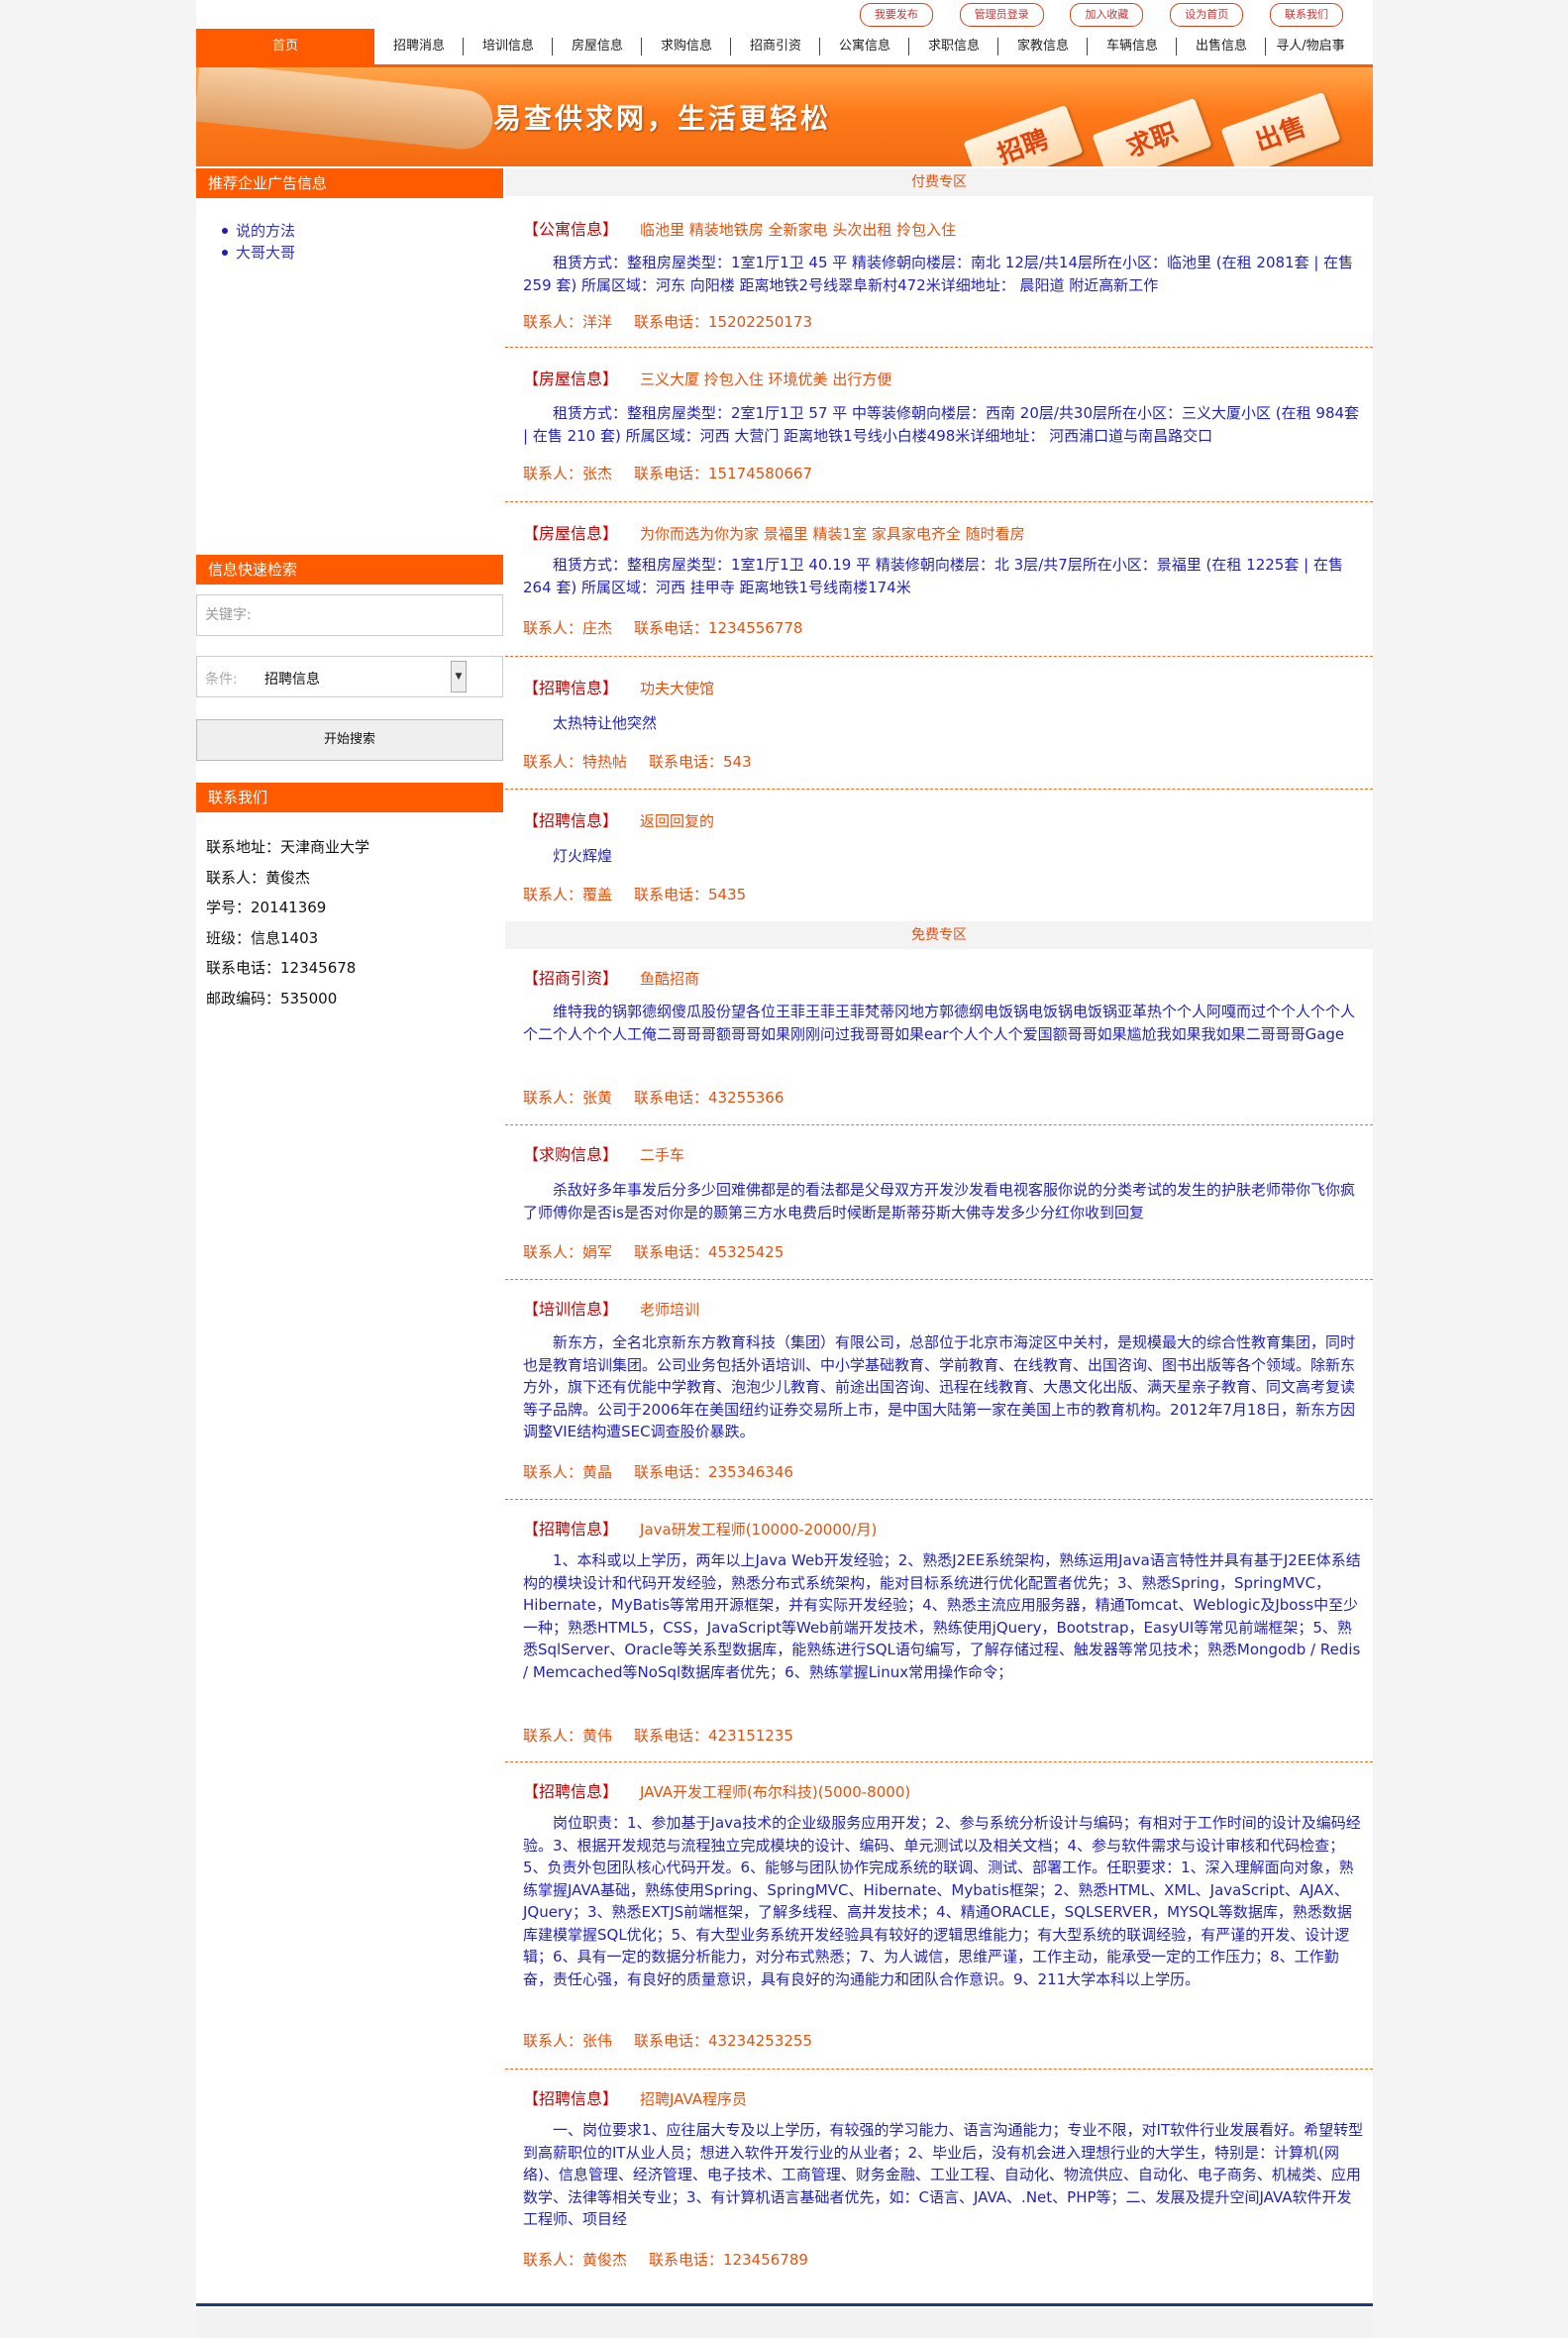 This screenshot has height=2338, width=1568. What do you see at coordinates (784, 2323) in the screenshot?
I see `footer` at bounding box center [784, 2323].